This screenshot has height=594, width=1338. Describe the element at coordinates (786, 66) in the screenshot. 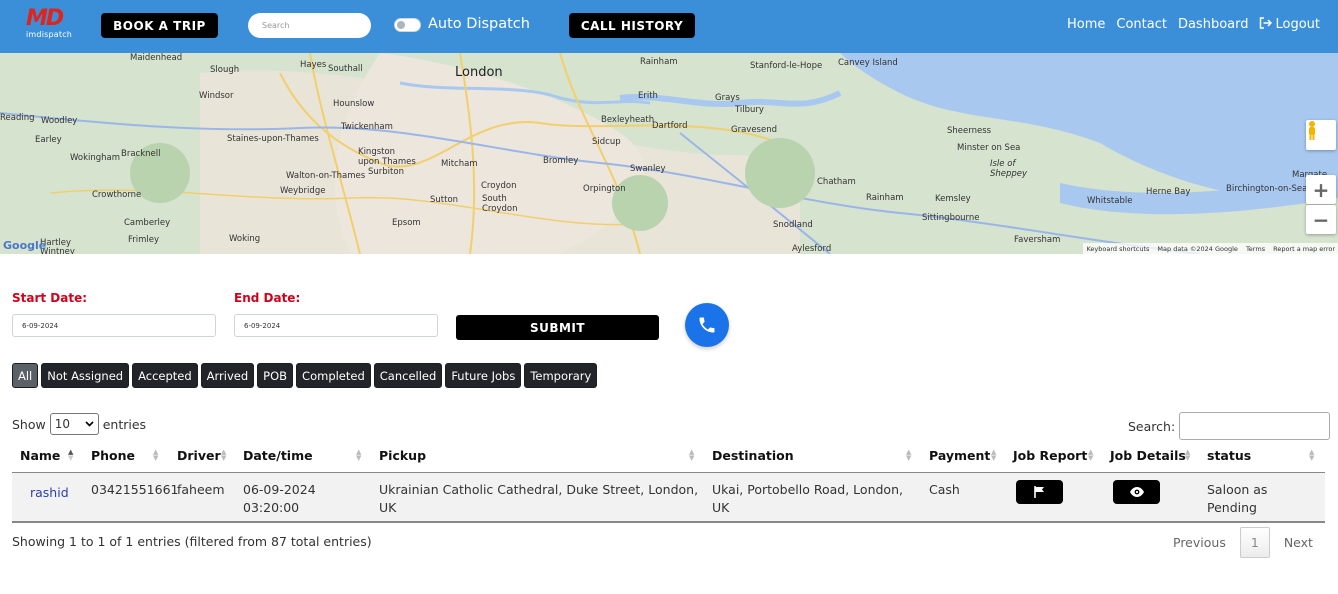

I see `map-label: Stanford-le-Hope` at that location.